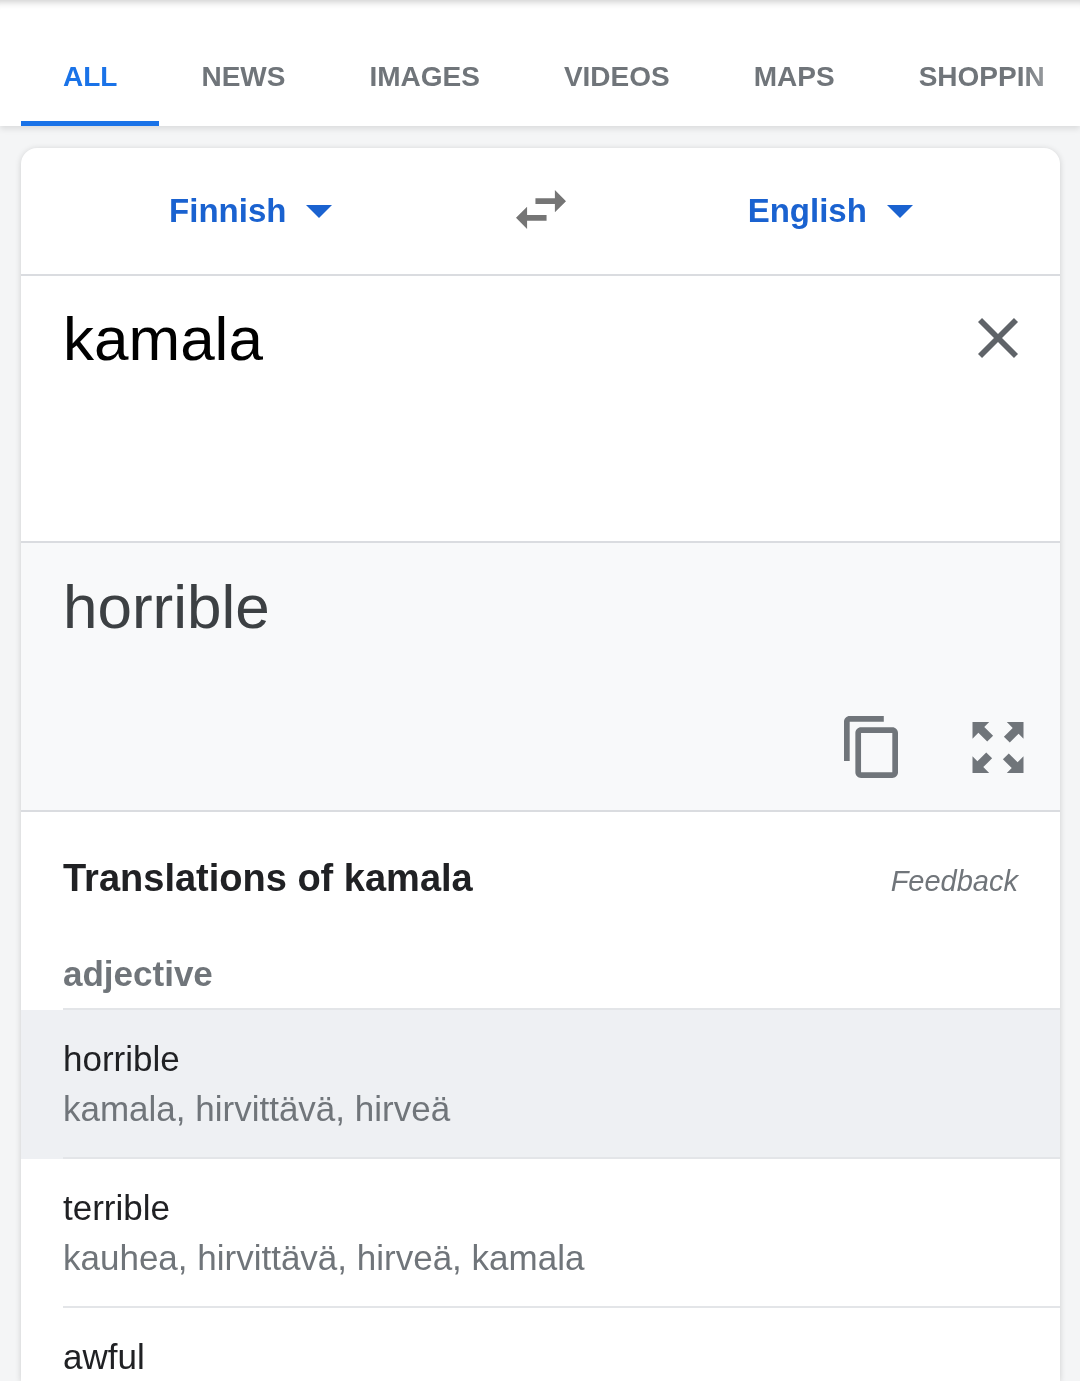 The image size is (1080, 1381). What do you see at coordinates (830, 211) in the screenshot?
I see `target-language-selector: English` at bounding box center [830, 211].